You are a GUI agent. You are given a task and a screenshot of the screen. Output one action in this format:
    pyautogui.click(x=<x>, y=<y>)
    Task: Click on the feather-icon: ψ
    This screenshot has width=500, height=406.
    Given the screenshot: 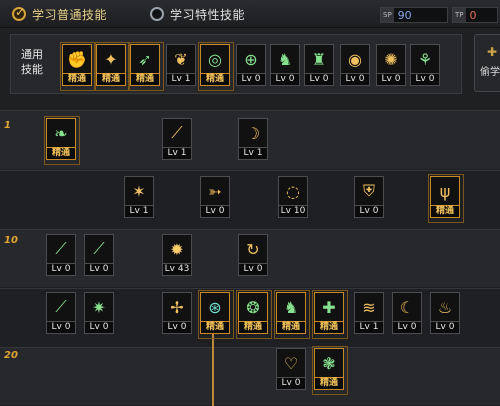 What is the action you would take?
    pyautogui.click(x=445, y=191)
    